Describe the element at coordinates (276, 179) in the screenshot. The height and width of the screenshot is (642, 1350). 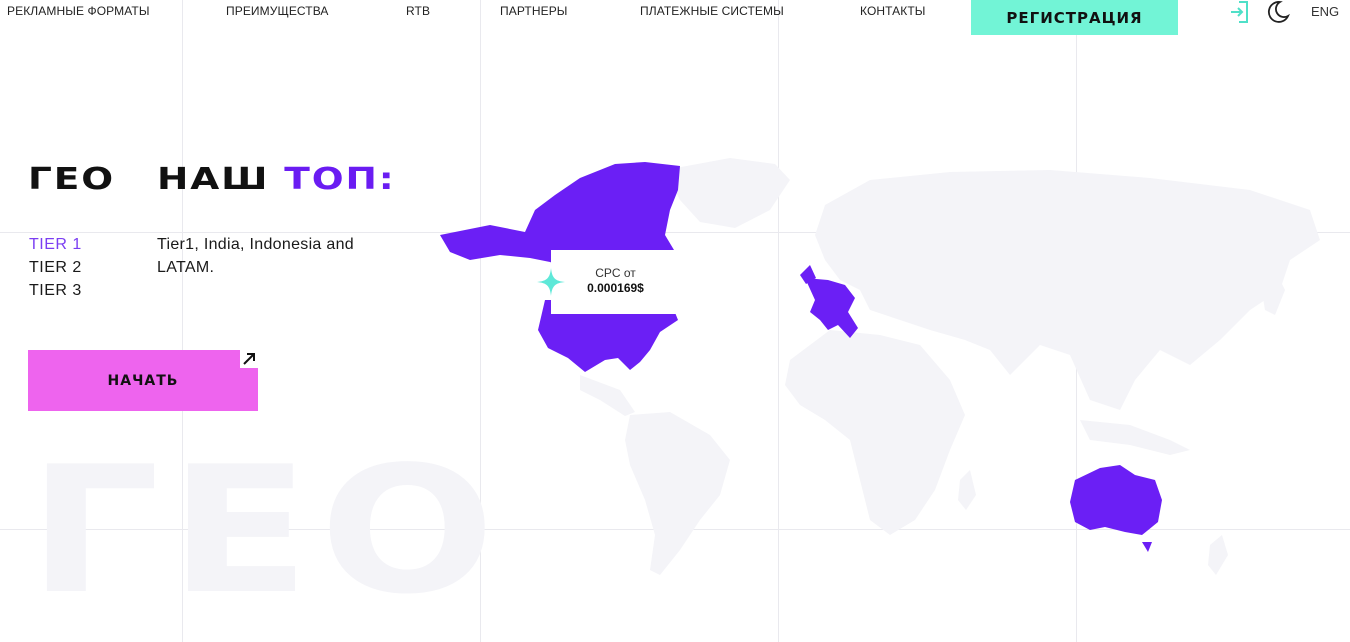
I see `top-title: НАШ ТОП:` at that location.